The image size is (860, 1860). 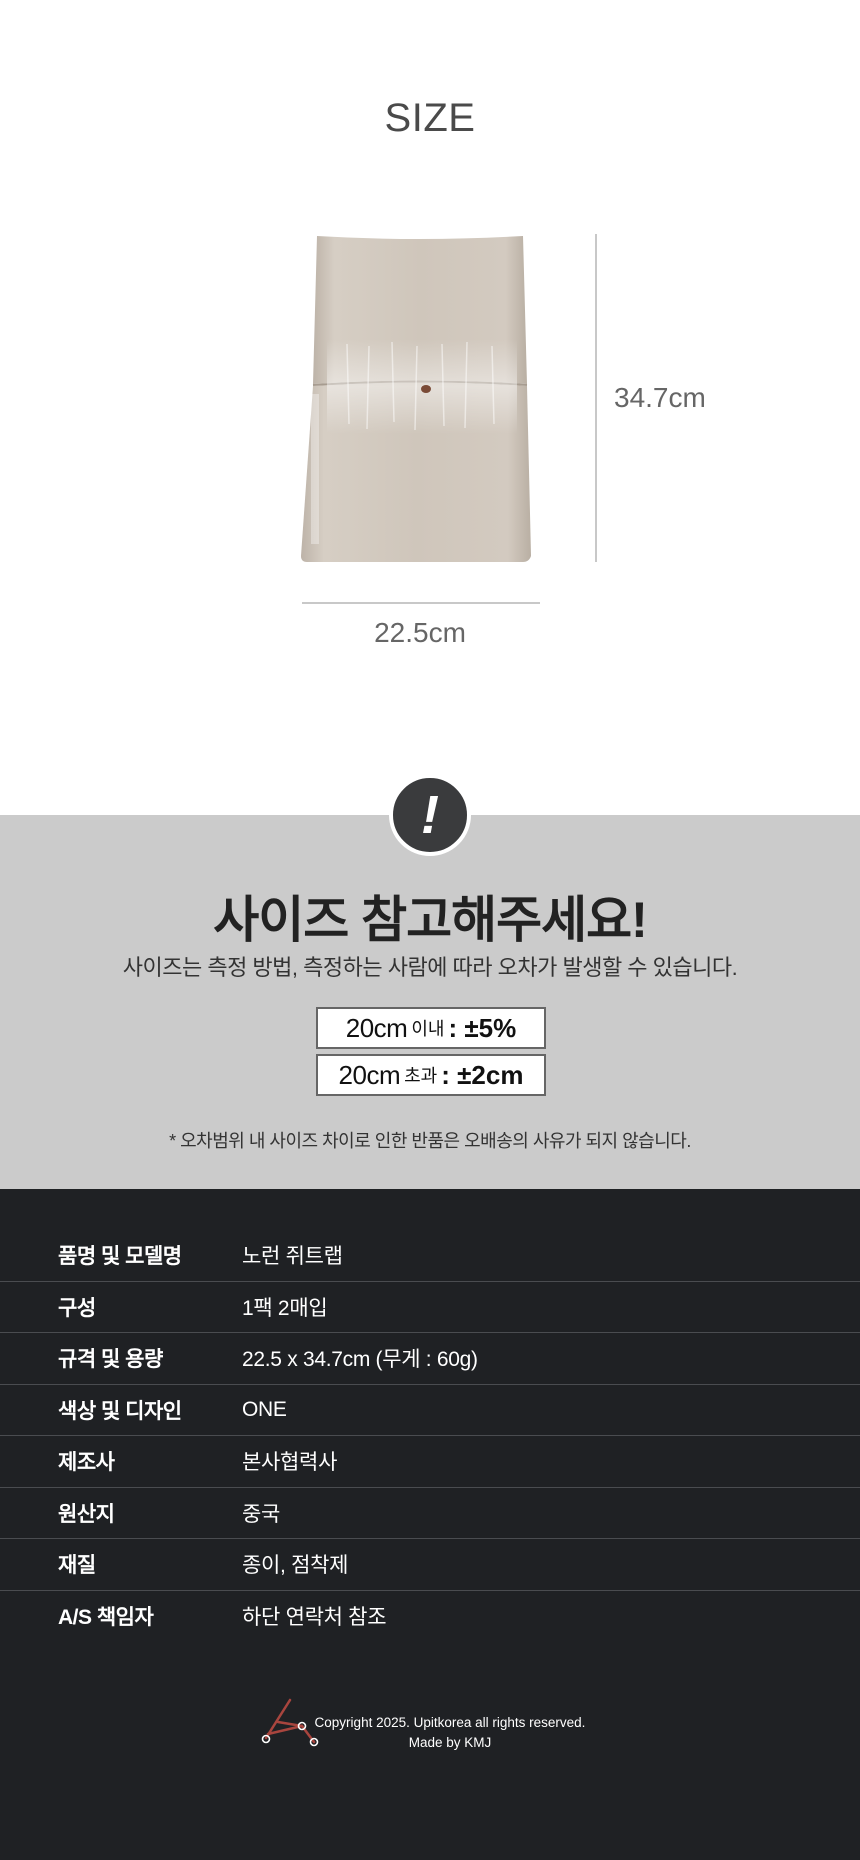 I want to click on spec-value: 하단 연락처 참조, so click(x=314, y=1618).